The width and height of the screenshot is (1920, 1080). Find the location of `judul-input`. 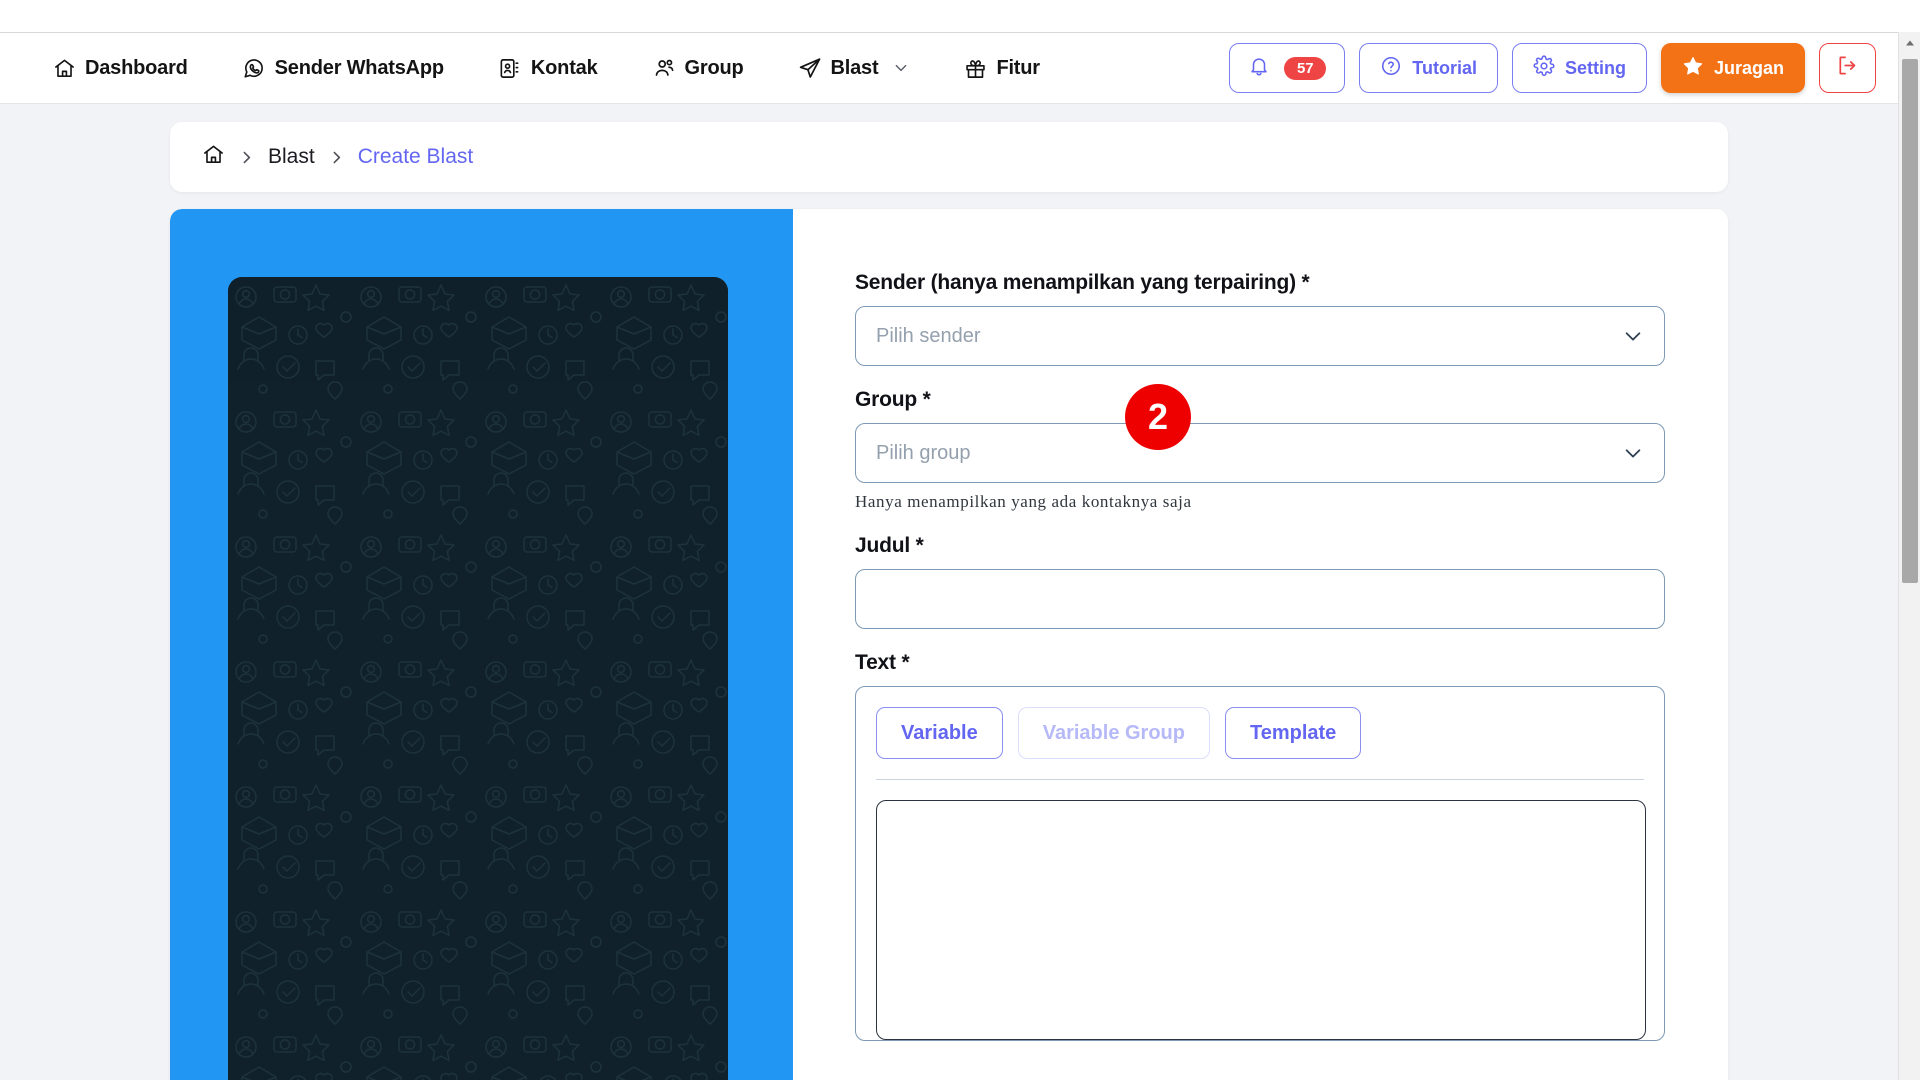

judul-input is located at coordinates (1260, 599).